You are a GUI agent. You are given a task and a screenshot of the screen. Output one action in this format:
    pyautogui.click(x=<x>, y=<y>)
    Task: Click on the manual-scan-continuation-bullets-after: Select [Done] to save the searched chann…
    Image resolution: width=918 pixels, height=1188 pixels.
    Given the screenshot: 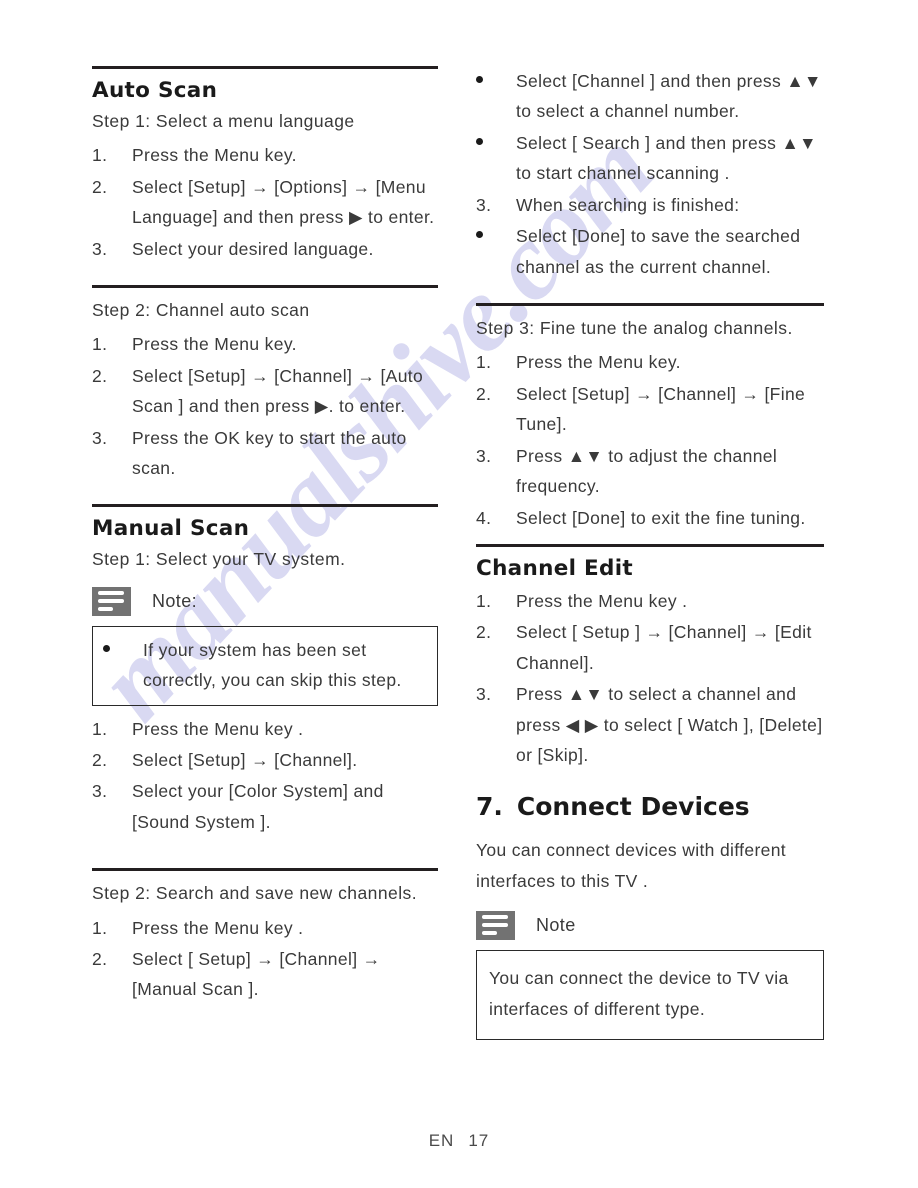 What is the action you would take?
    pyautogui.click(x=650, y=251)
    